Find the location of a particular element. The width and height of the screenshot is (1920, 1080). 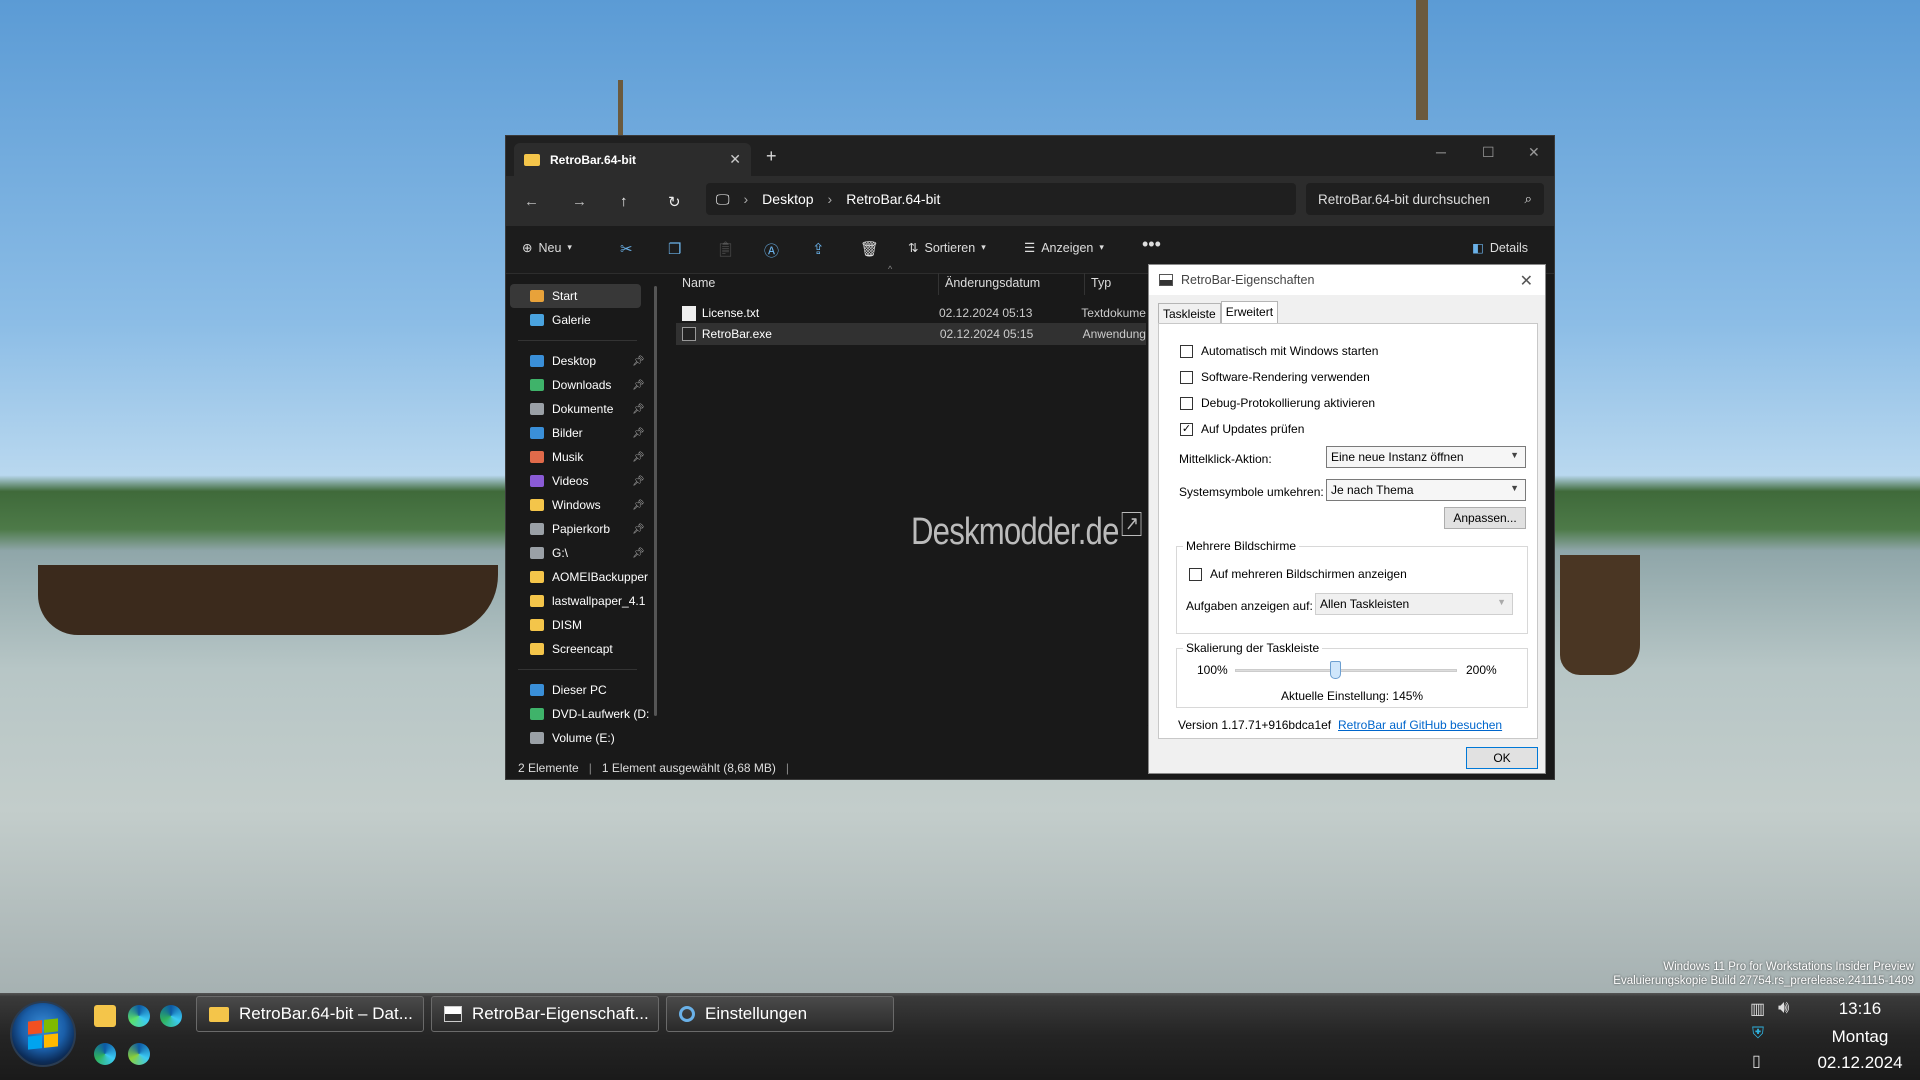

checkbox-multi-monitor: Auf mehreren Bildschirmen anzeigen is located at coordinates (1298, 574).